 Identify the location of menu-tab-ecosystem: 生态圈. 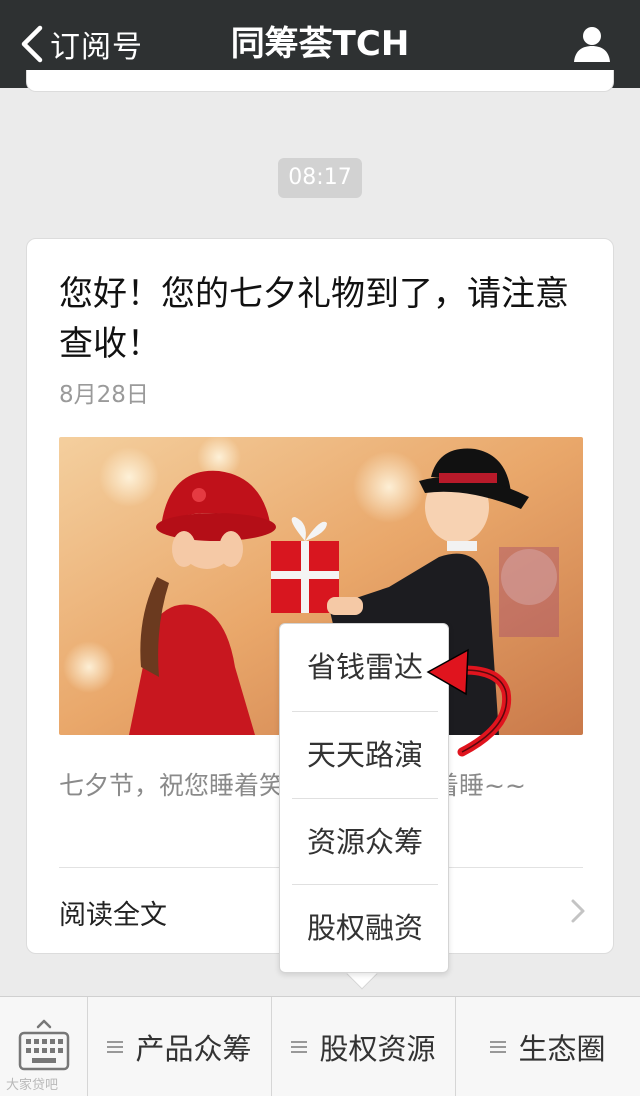
(548, 1046).